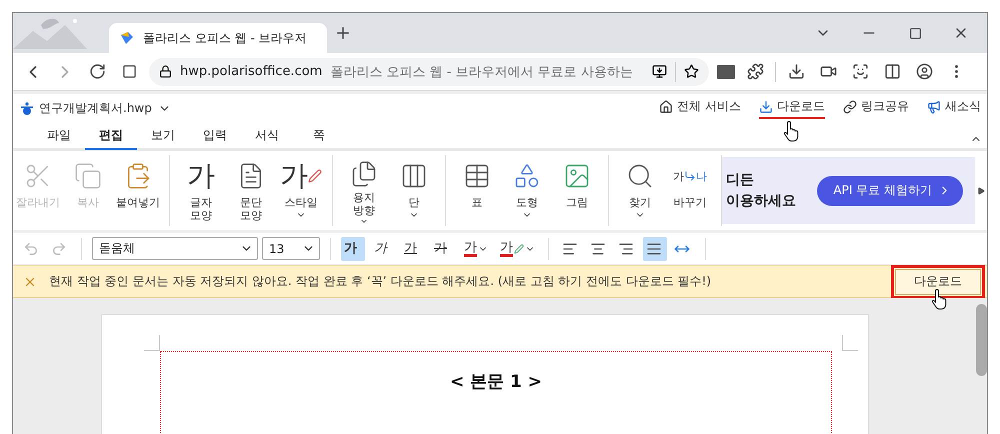 This screenshot has width=1000, height=434. I want to click on ribbon-tool: 그림, so click(577, 190).